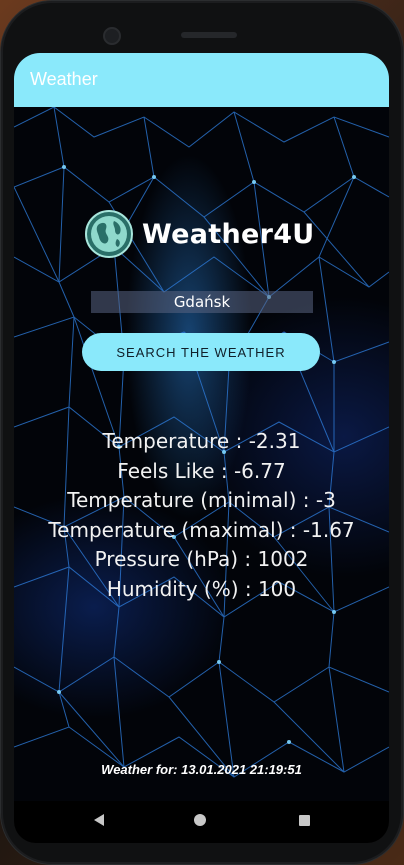 The image size is (404, 865). What do you see at coordinates (112, 36) in the screenshot?
I see `camera-icon` at bounding box center [112, 36].